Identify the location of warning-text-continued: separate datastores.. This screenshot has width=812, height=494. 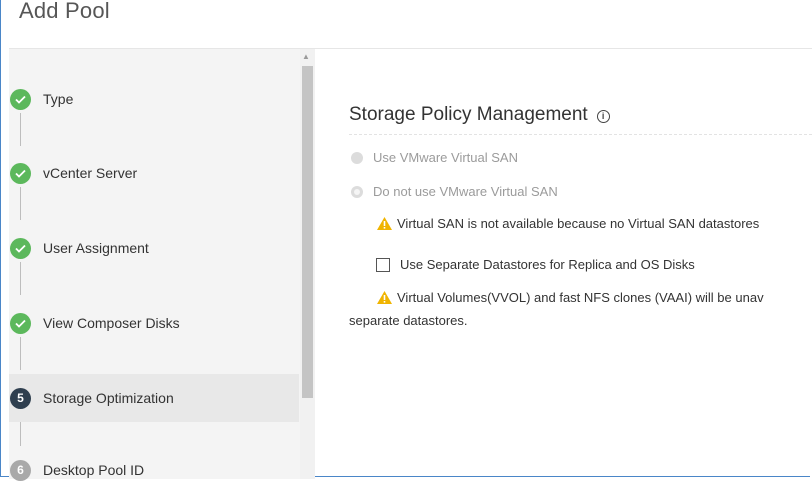
(408, 320).